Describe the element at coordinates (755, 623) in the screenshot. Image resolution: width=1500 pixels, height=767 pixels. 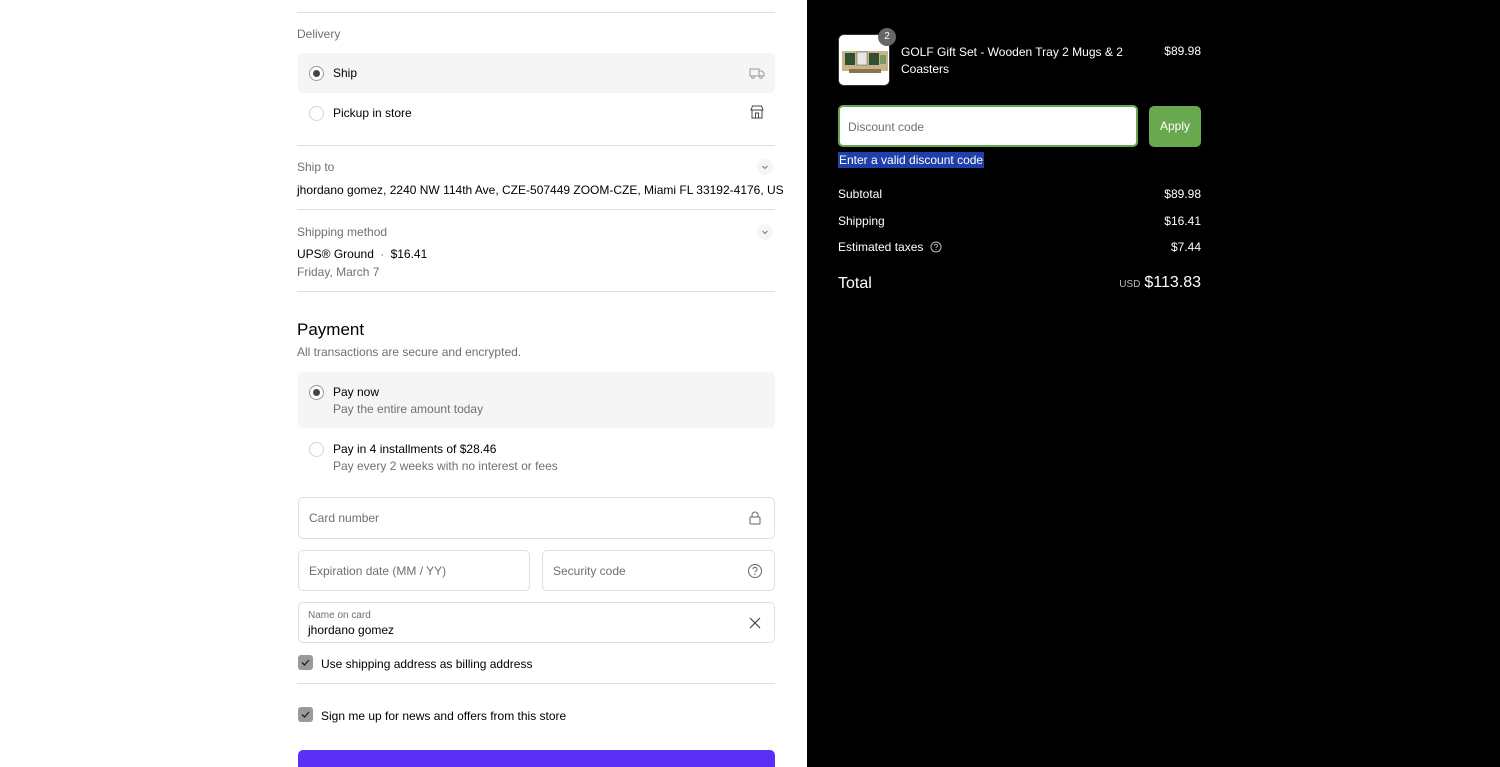
I see `close-icon` at that location.